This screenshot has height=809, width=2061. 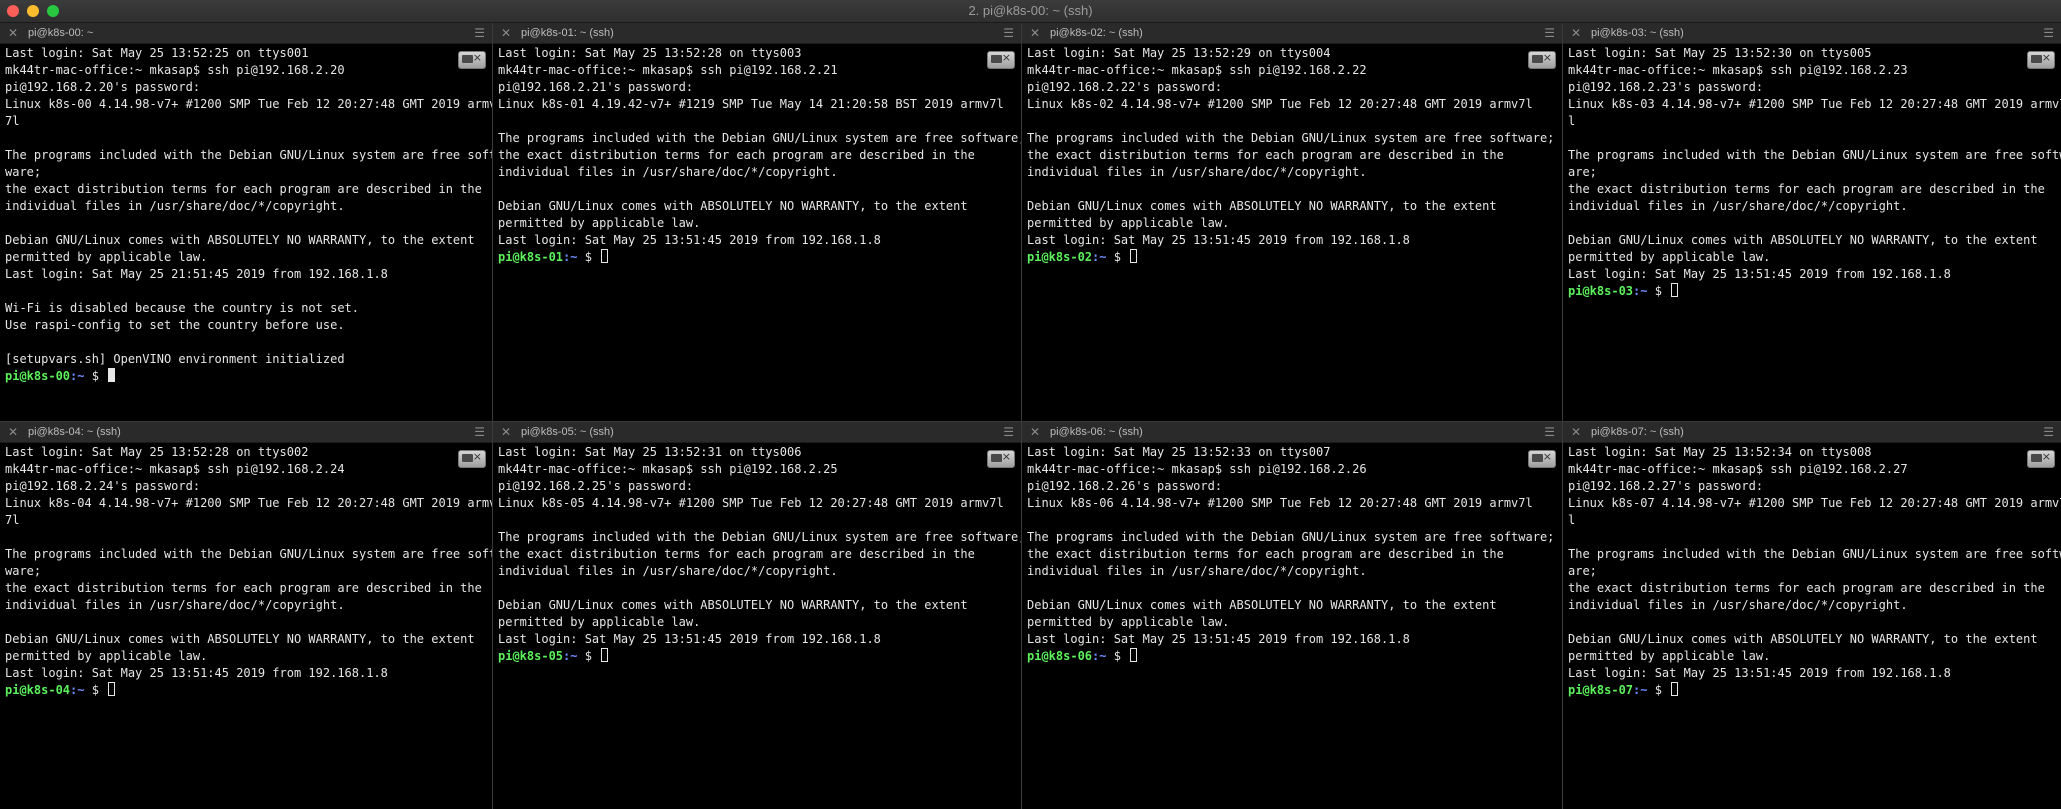 What do you see at coordinates (1096, 33) in the screenshot?
I see `pane-tab-title: pi@k8s-02: ~ (ssh)` at bounding box center [1096, 33].